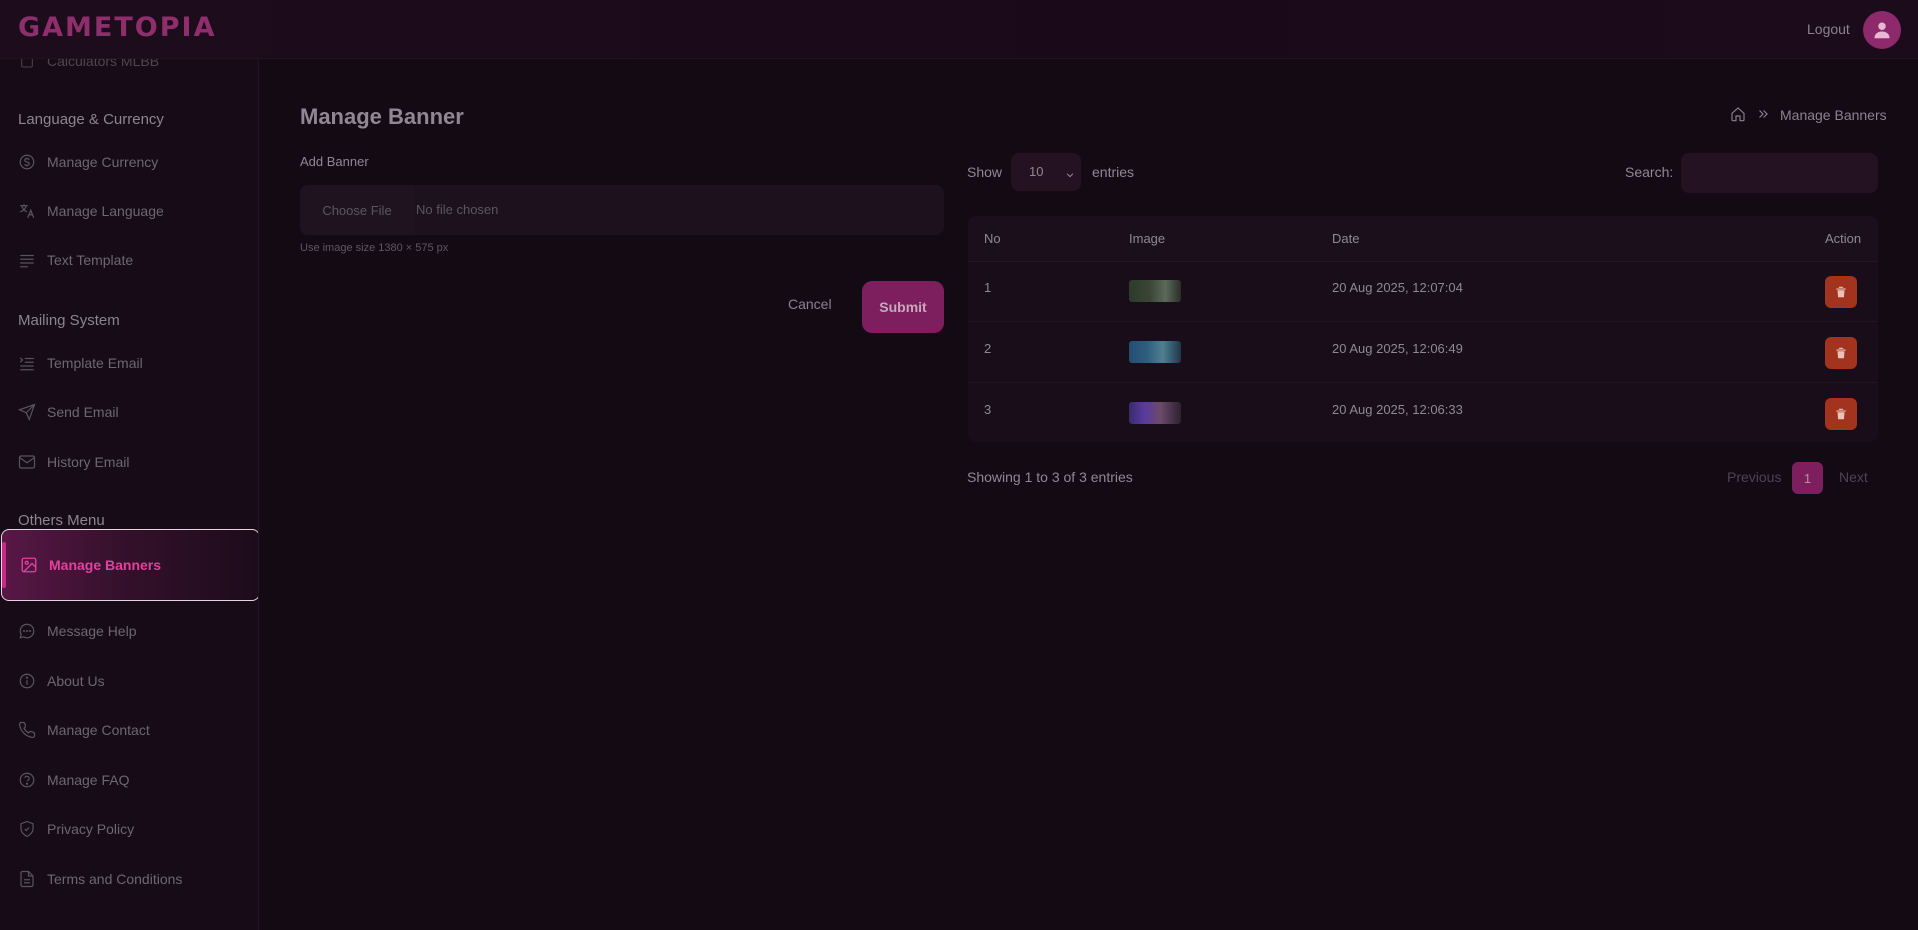 The image size is (1918, 930). Describe the element at coordinates (27, 730) in the screenshot. I see `phone-icon` at that location.